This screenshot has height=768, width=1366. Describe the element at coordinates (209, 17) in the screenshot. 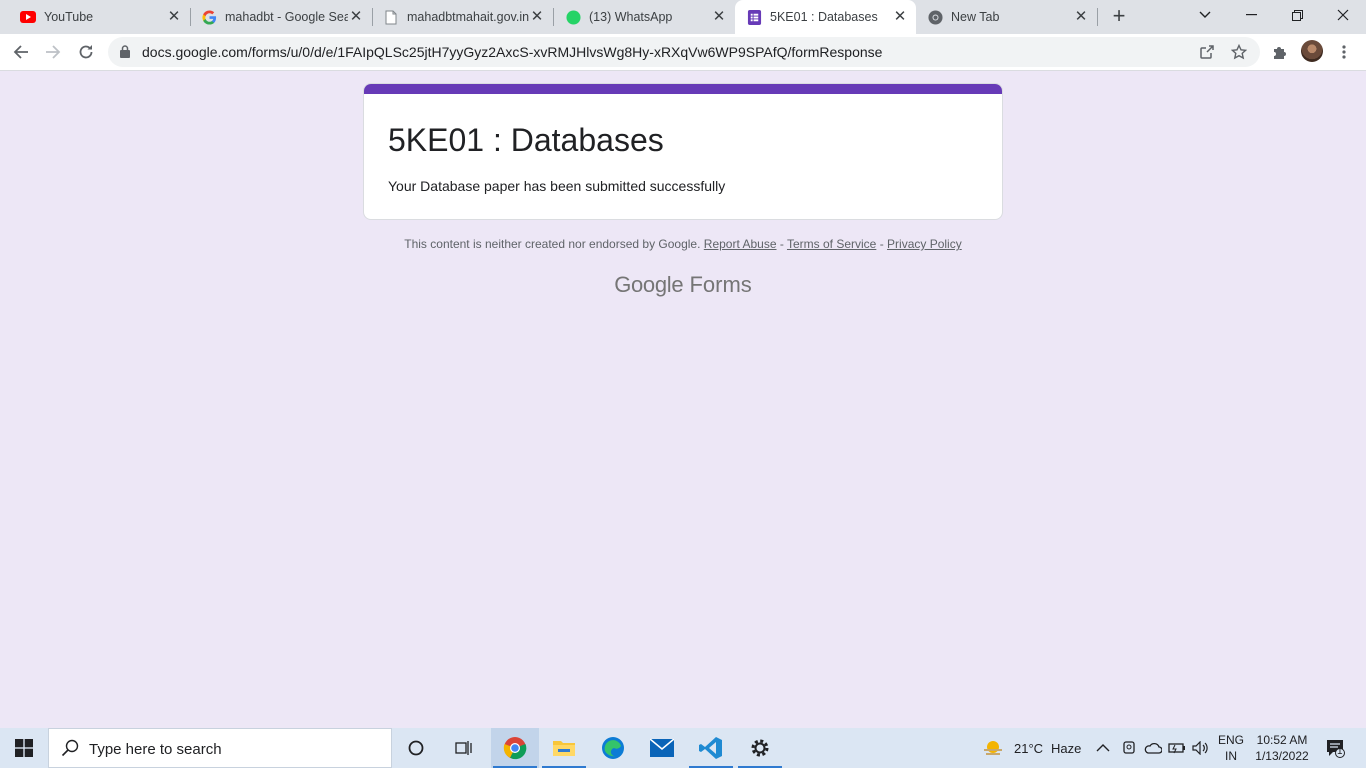

I see `google-icon` at that location.